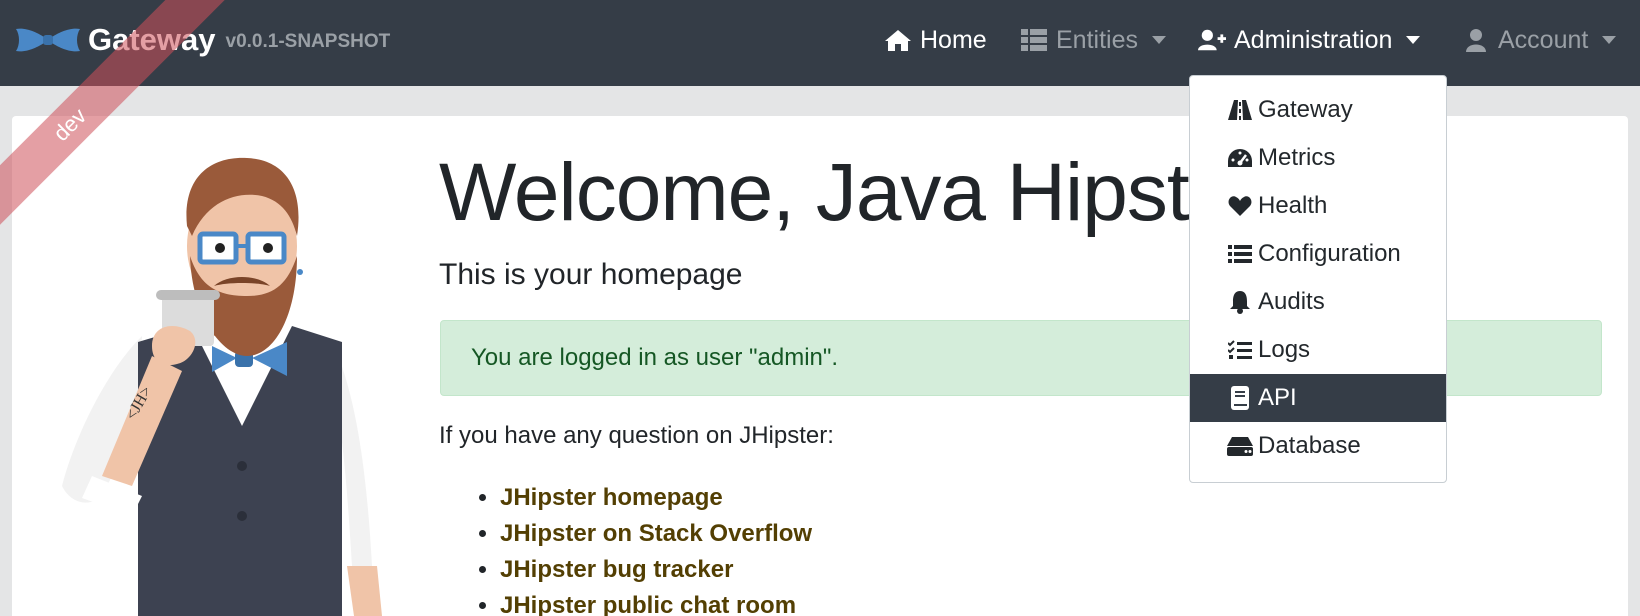 The height and width of the screenshot is (616, 1640). What do you see at coordinates (1240, 158) in the screenshot?
I see `tachometer-icon` at bounding box center [1240, 158].